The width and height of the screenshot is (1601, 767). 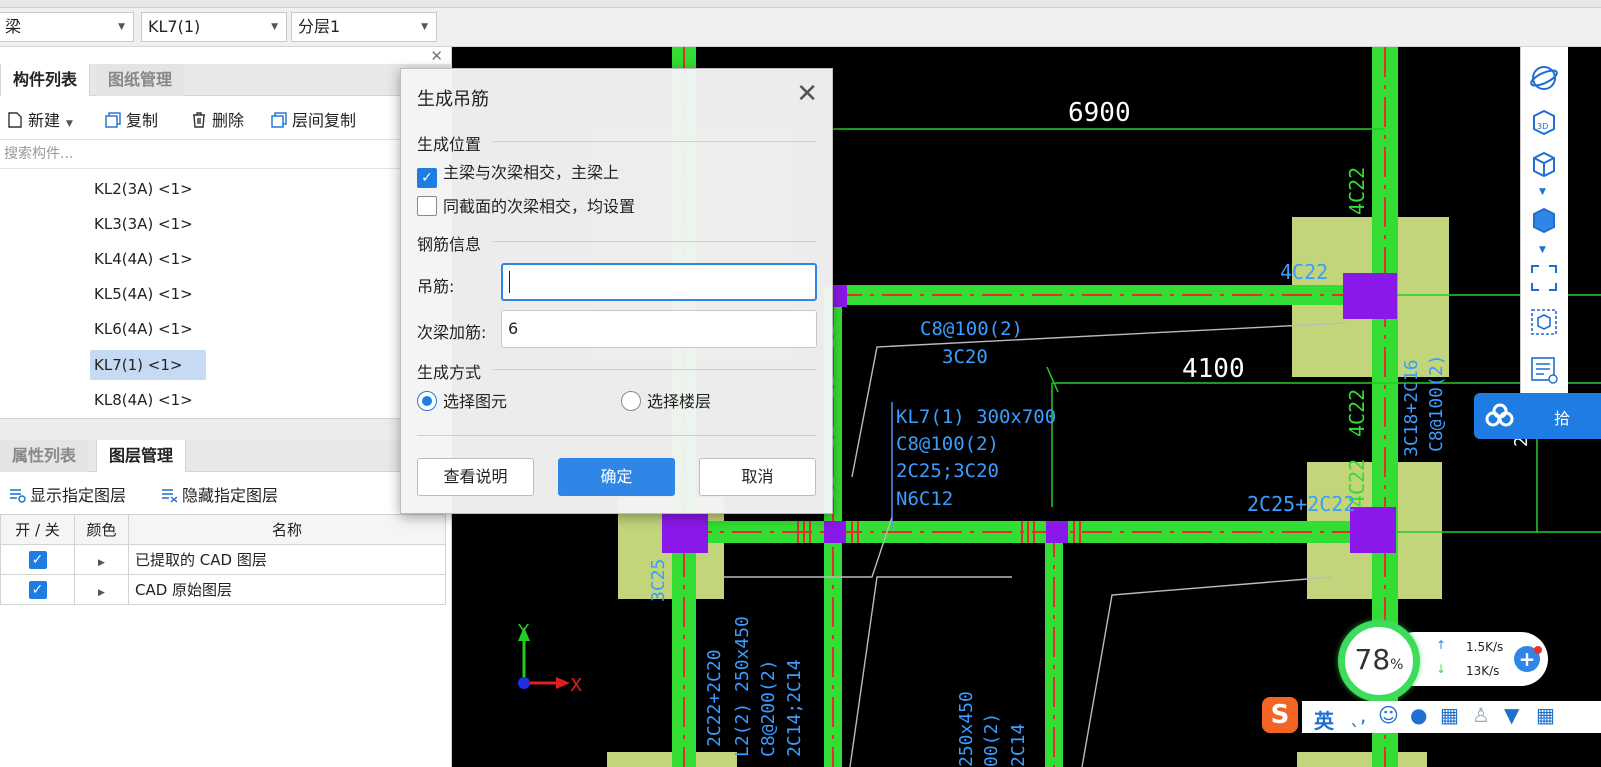 I want to click on ok-button: 确定, so click(x=616, y=477).